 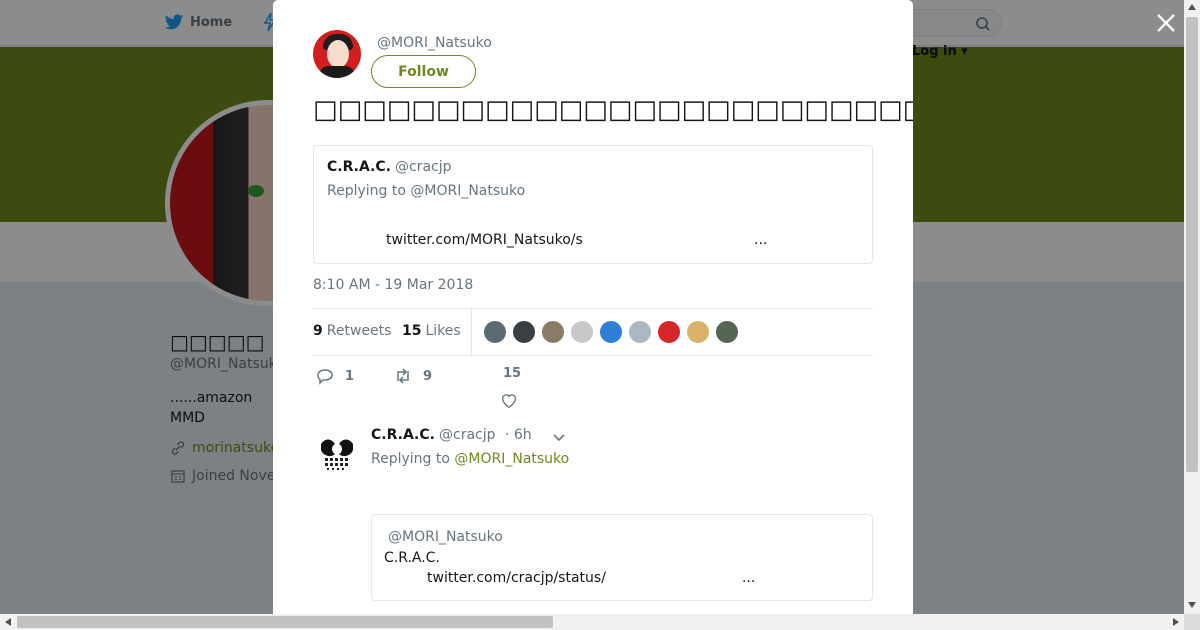 I want to click on quoted-tweet-link: twitter.com/MORI_Natsuko/s, so click(x=484, y=240).